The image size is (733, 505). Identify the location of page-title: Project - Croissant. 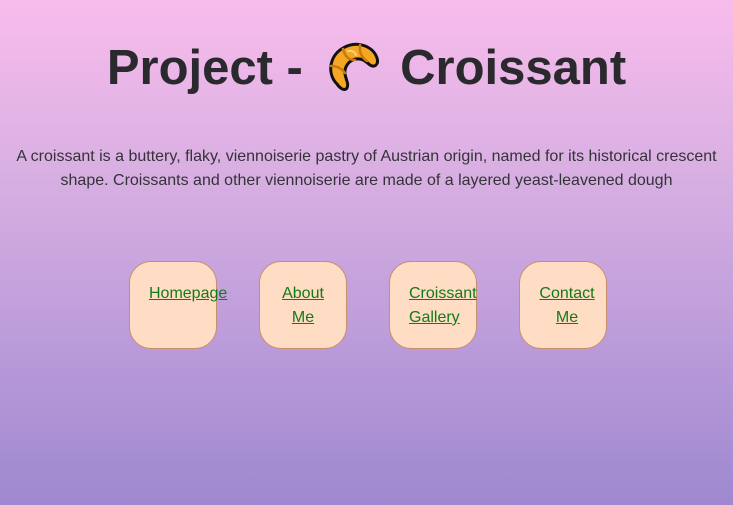
(366, 68).